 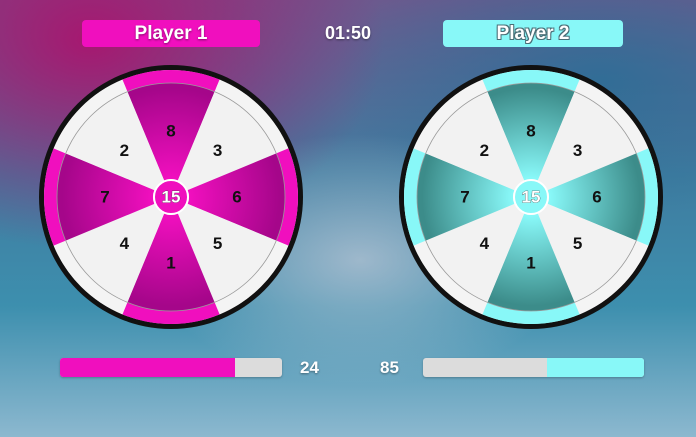 I want to click on player-1-score: 24, so click(x=309, y=367).